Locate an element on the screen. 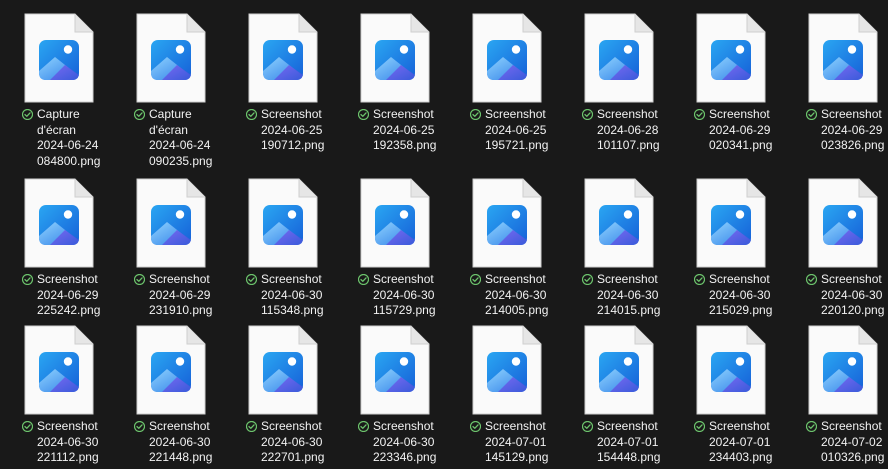  file-item: Screenshot 2024-07-01 154448.png is located at coordinates (618, 397).